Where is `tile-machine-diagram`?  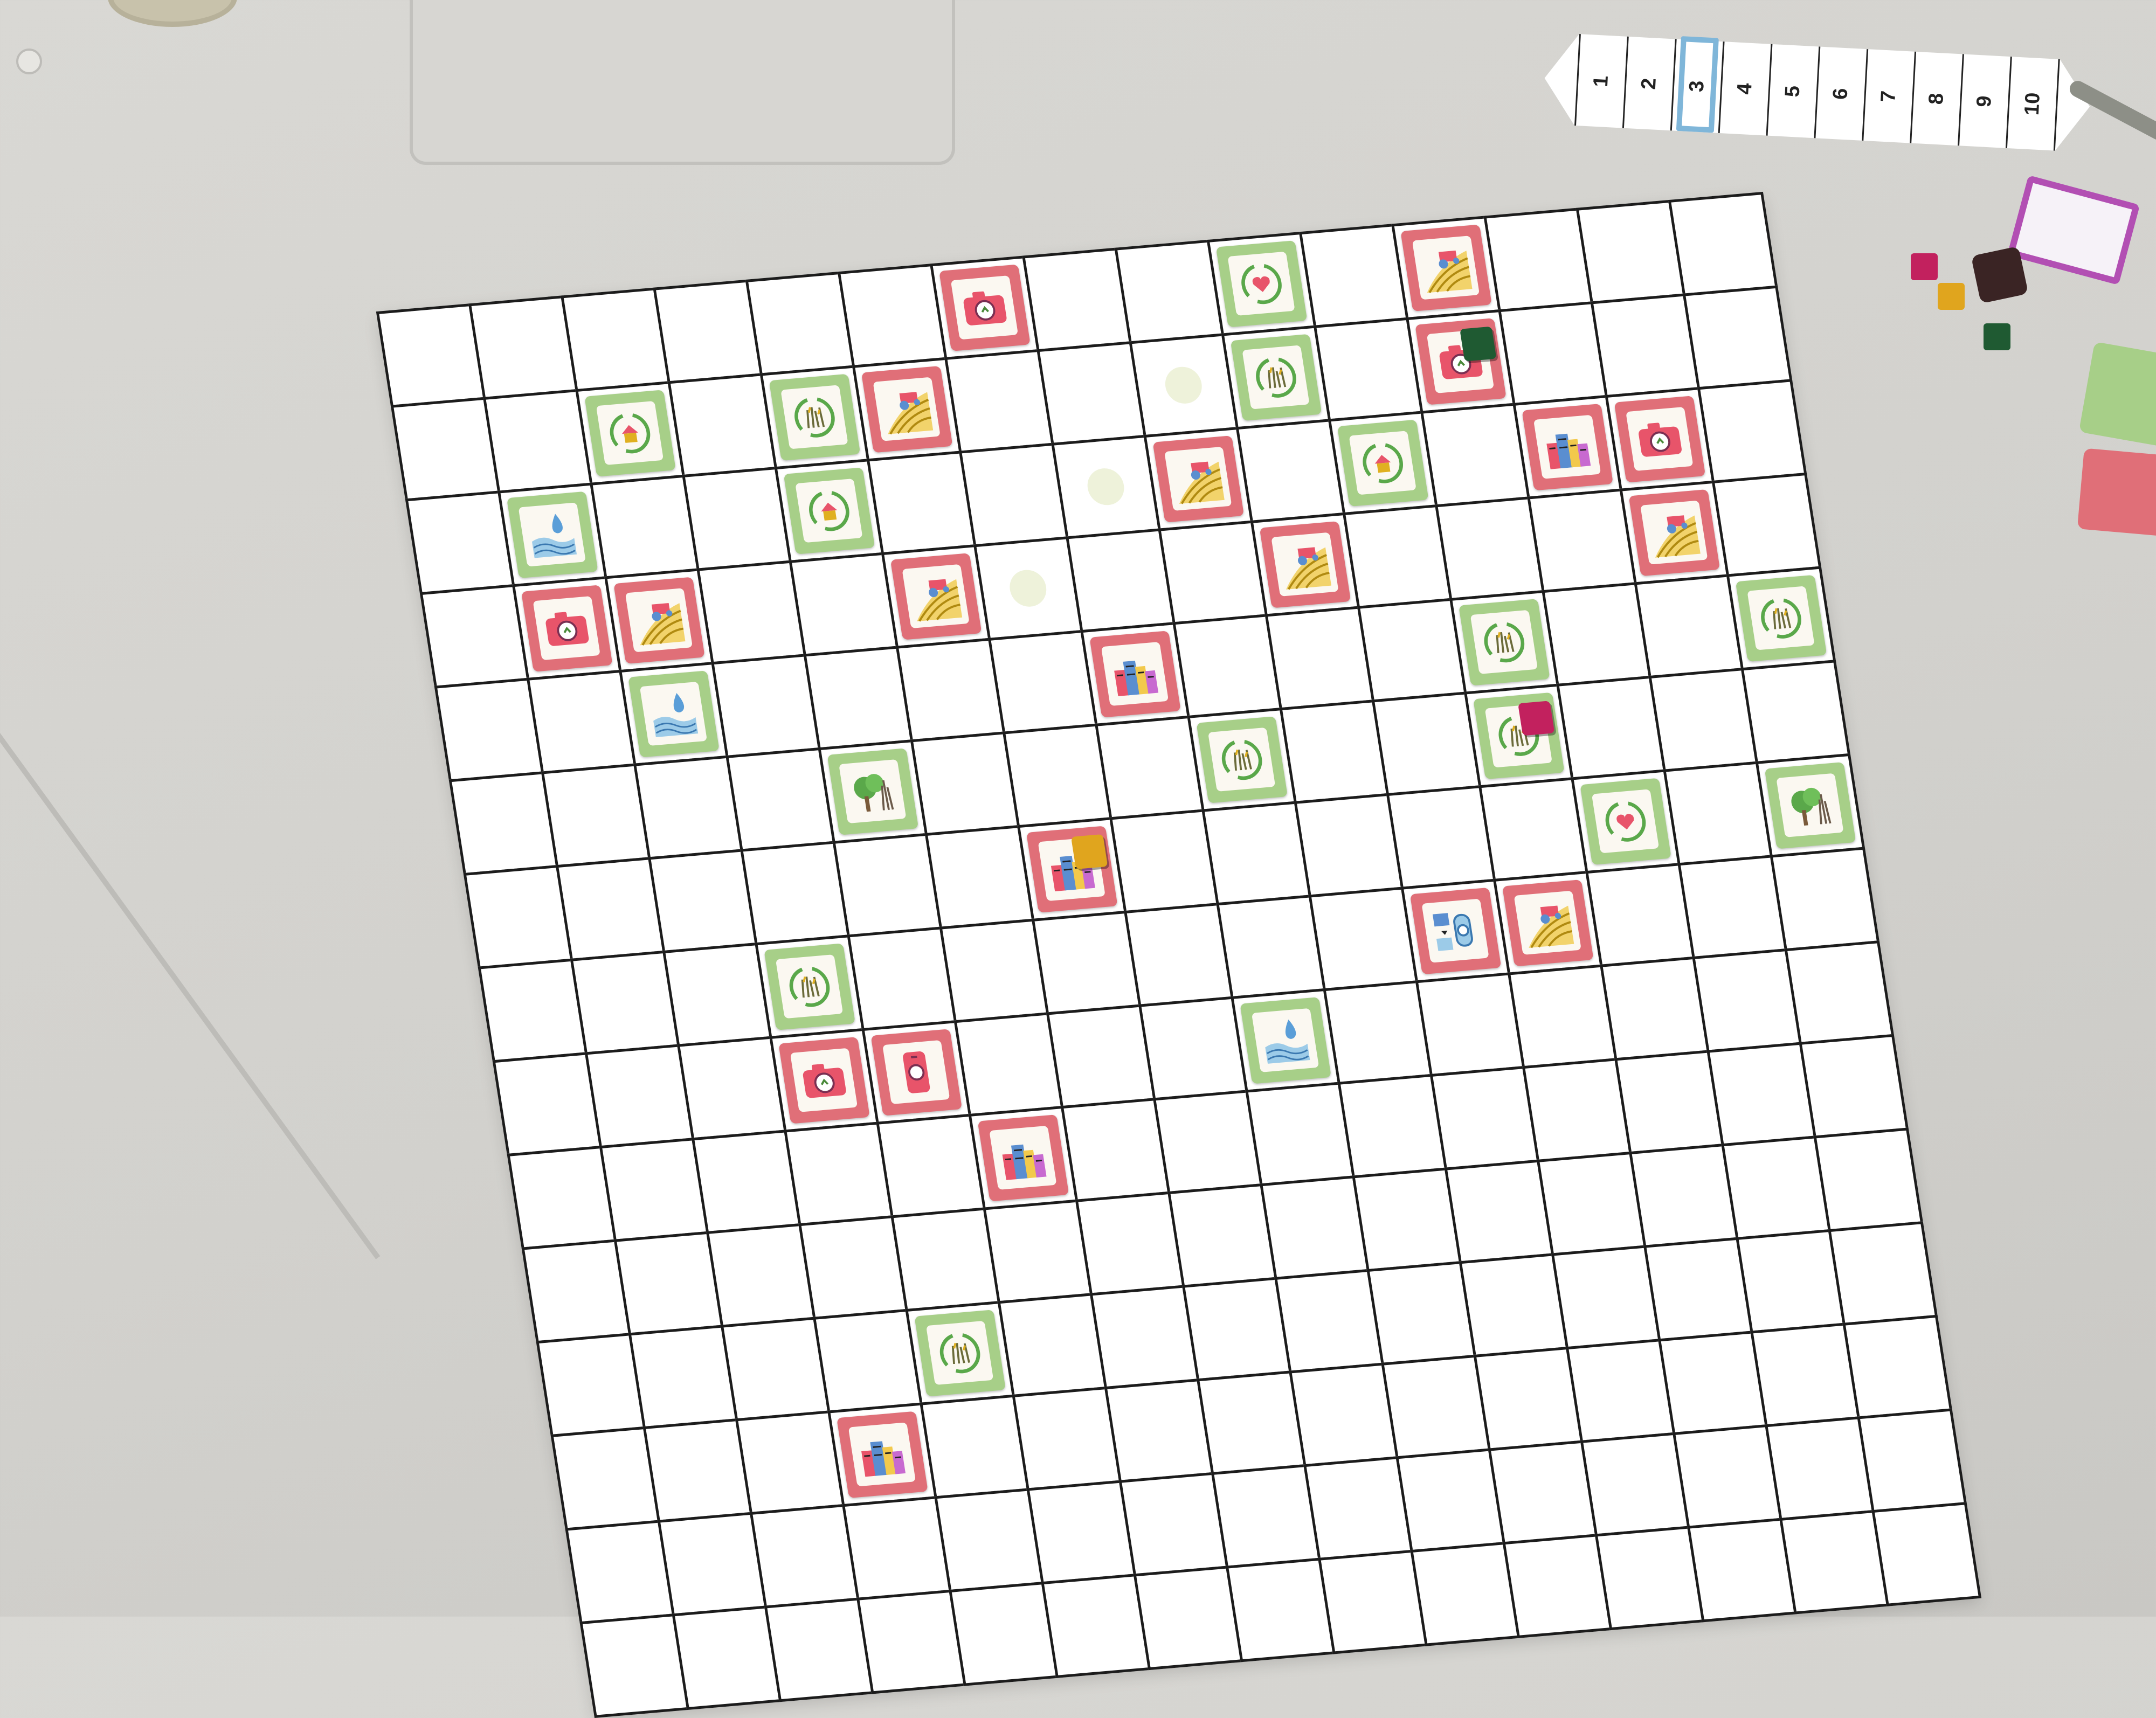 tile-machine-diagram is located at coordinates (1455, 931).